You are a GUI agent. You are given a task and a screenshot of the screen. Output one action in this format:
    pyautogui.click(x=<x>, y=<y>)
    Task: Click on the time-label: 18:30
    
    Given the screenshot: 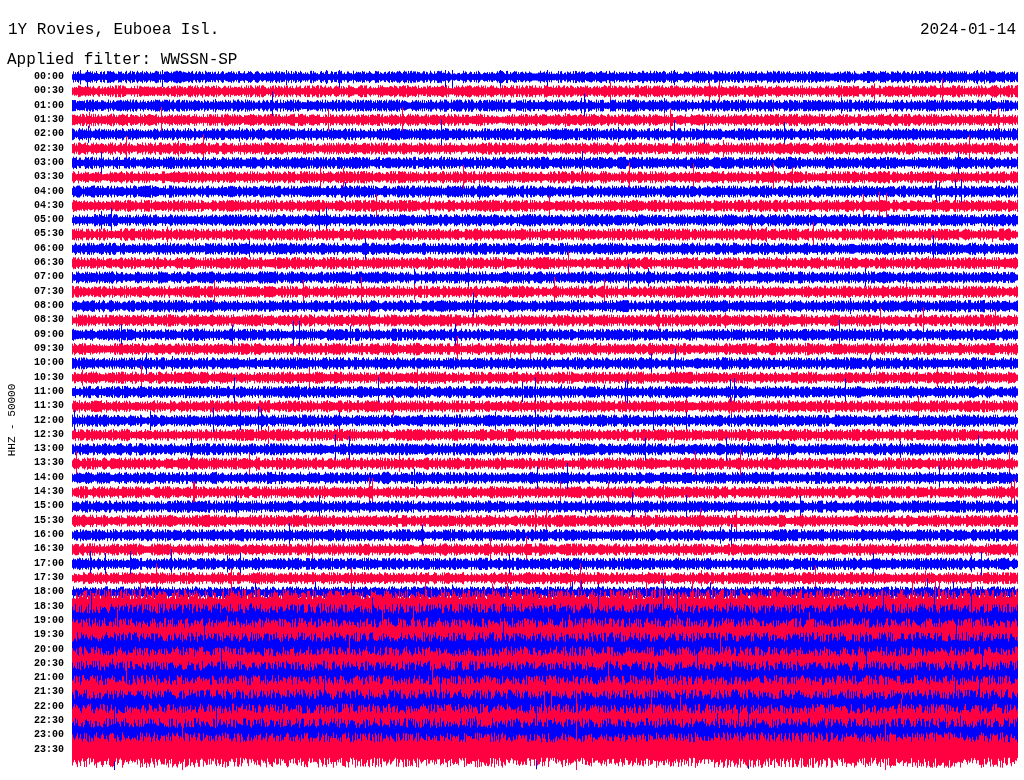 What is the action you would take?
    pyautogui.click(x=49, y=606)
    